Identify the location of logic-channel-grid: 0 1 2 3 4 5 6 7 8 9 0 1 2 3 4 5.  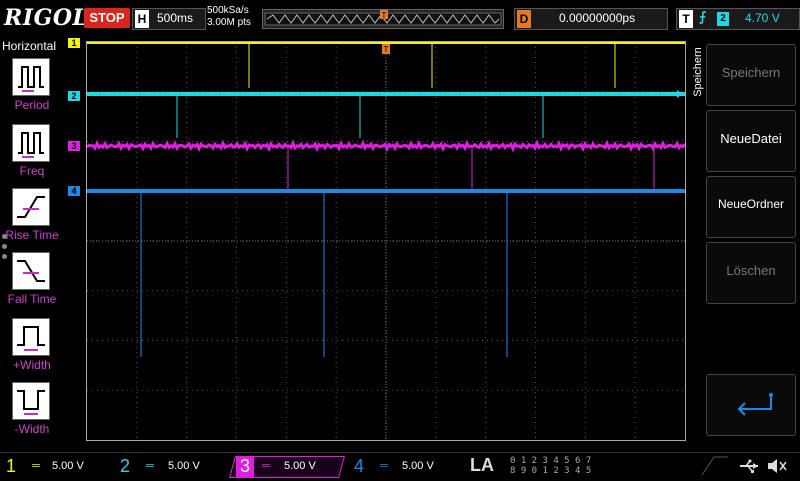
(553, 467).